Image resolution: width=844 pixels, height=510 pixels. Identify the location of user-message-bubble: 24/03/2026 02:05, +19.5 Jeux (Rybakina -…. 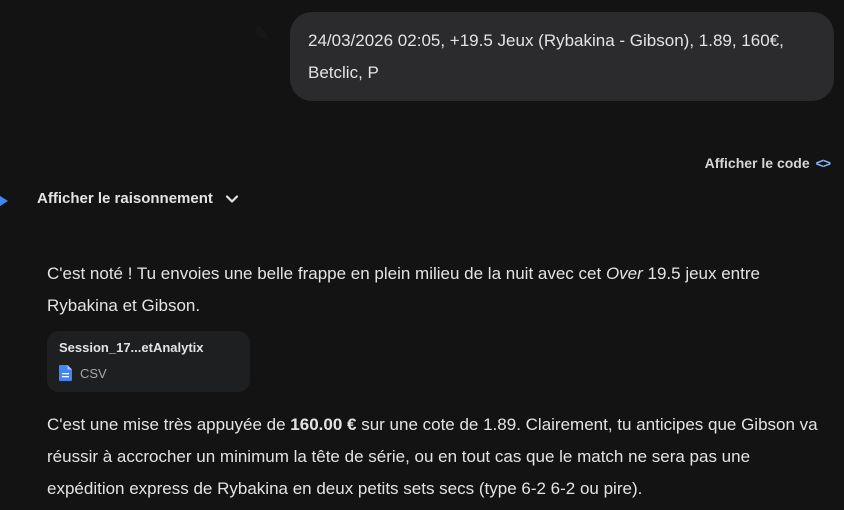
(562, 56).